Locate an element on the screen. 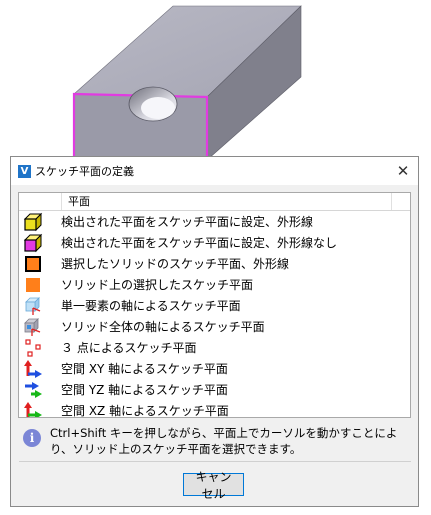 The image size is (431, 515). list-item-label: 単一要素の軸によるスケッチ平面 is located at coordinates (151, 306).